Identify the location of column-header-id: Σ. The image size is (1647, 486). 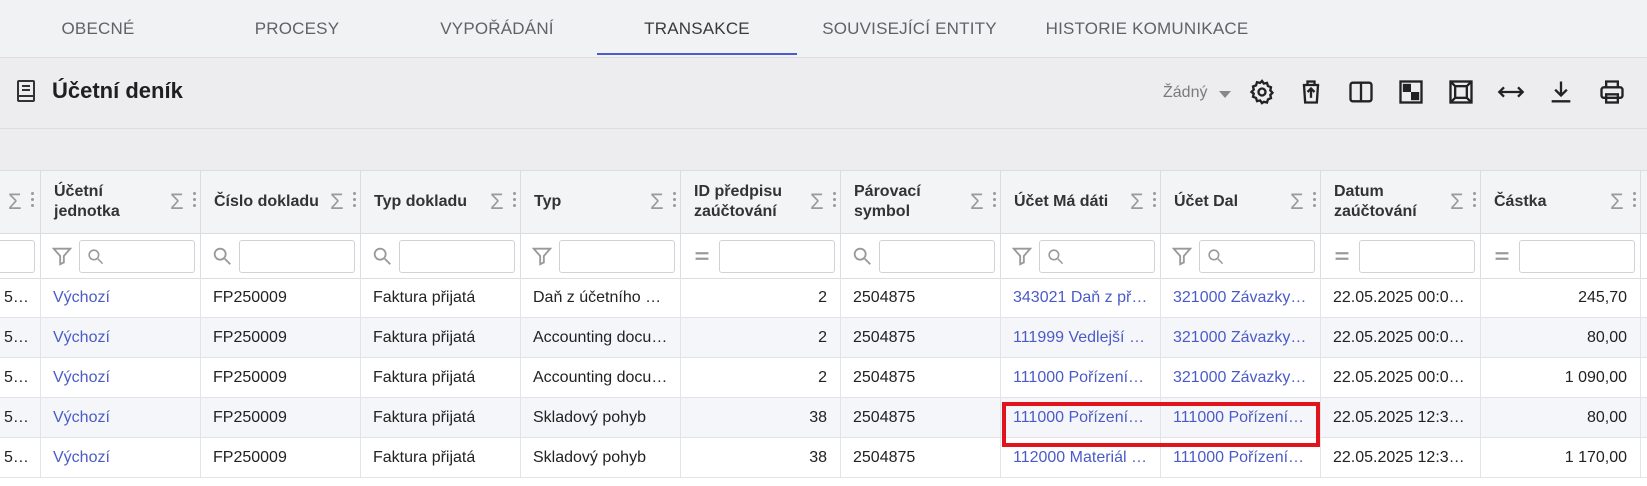
(20, 203).